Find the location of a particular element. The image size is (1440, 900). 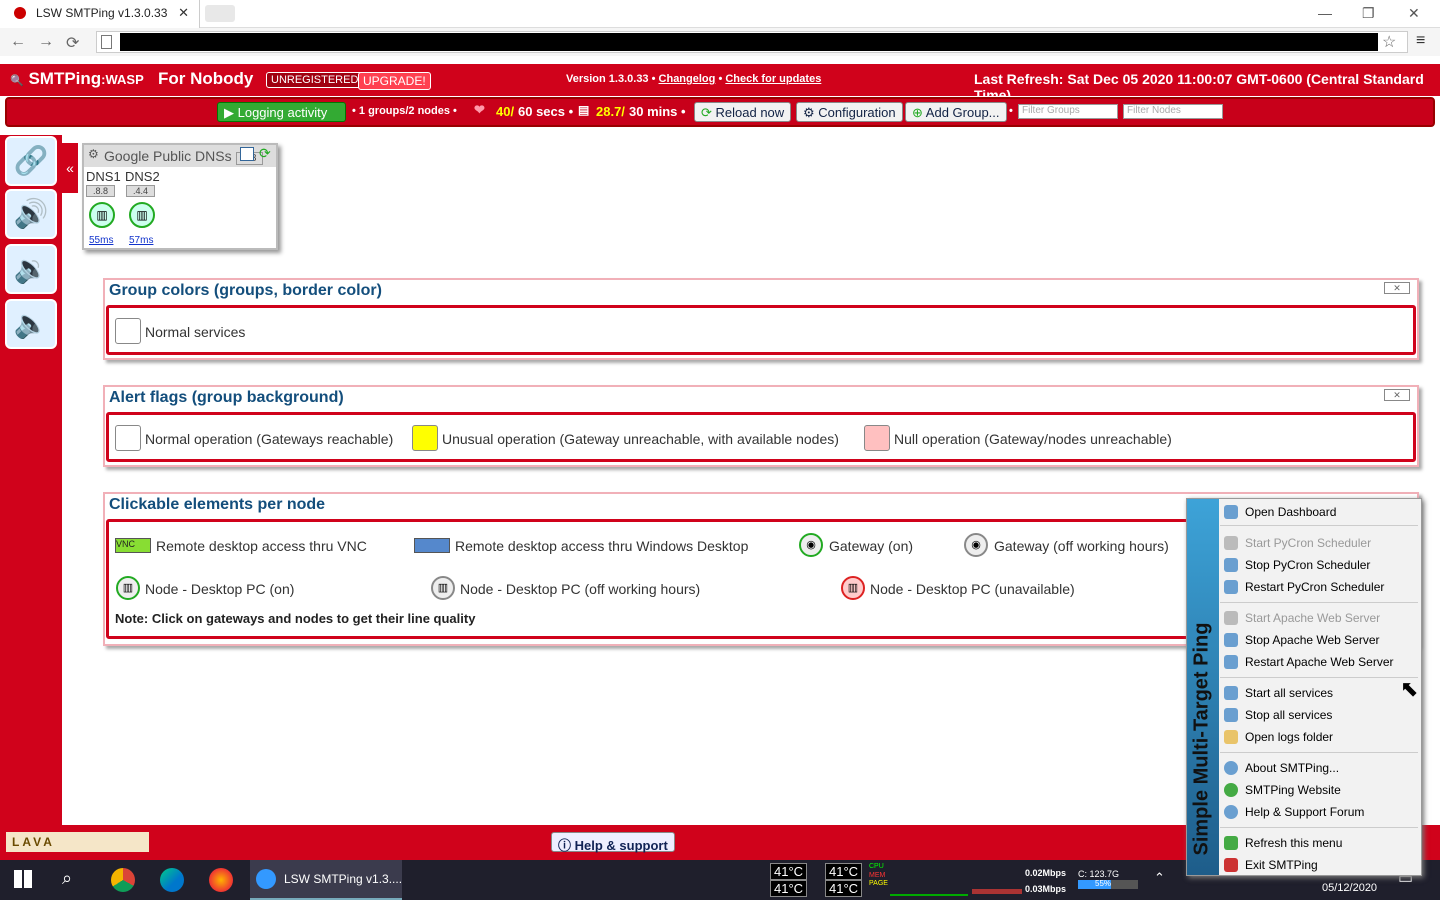

node-unavailable-icon: ▥ is located at coordinates (853, 588).